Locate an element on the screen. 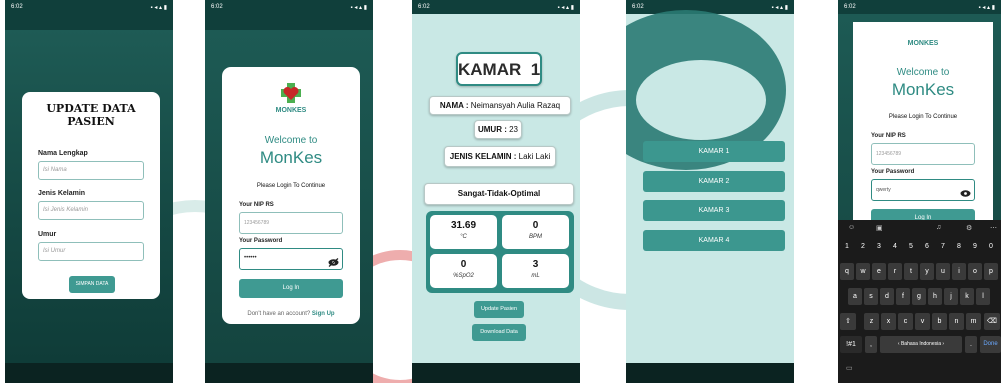  key-e: e is located at coordinates (879, 271).